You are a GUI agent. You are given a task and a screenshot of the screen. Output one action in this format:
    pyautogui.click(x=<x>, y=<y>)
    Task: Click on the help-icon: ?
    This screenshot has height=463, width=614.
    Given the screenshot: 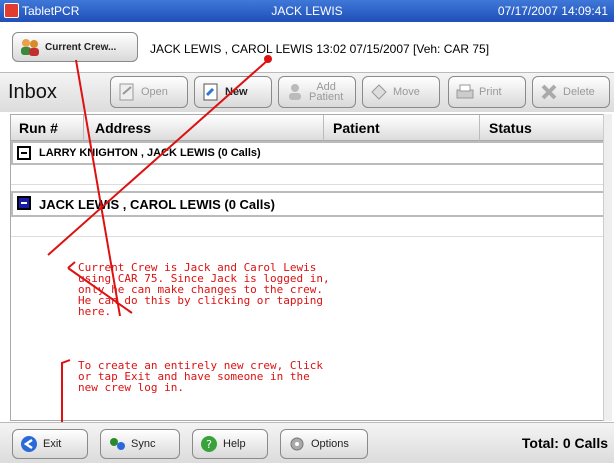 What is the action you would take?
    pyautogui.click(x=209, y=444)
    